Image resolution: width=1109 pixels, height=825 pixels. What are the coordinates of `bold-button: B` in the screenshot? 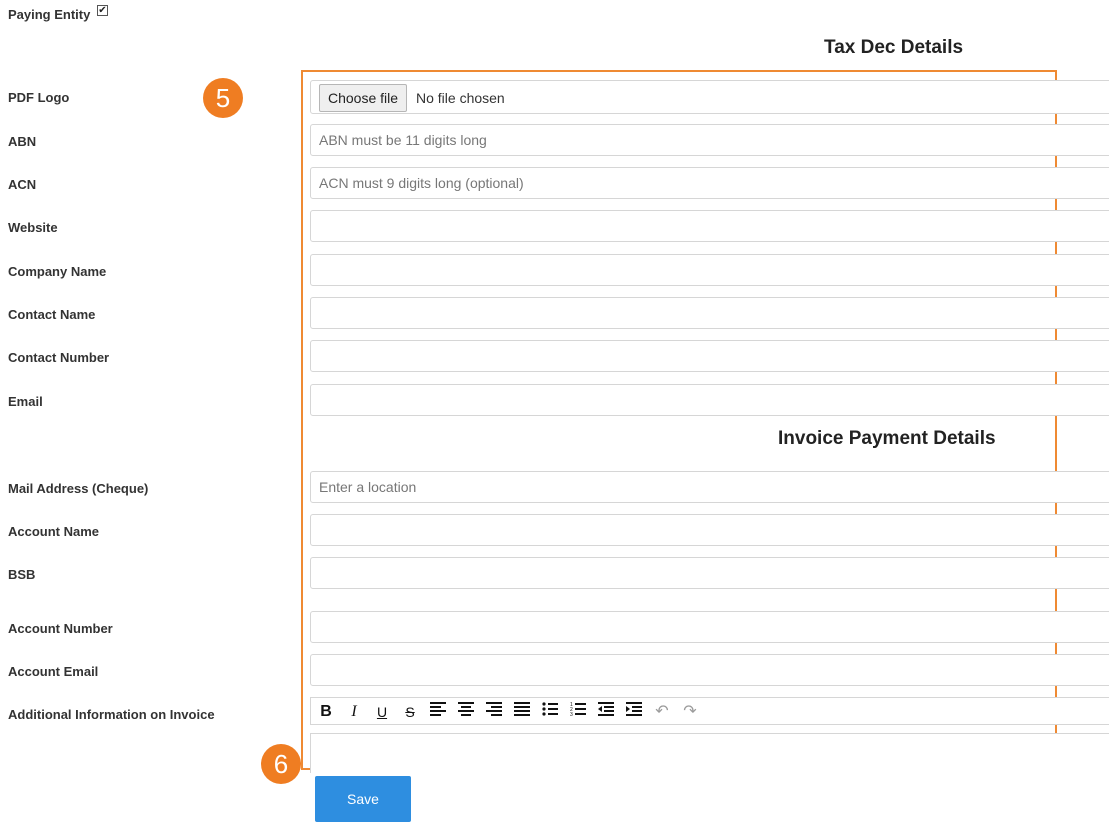 It's located at (326, 712).